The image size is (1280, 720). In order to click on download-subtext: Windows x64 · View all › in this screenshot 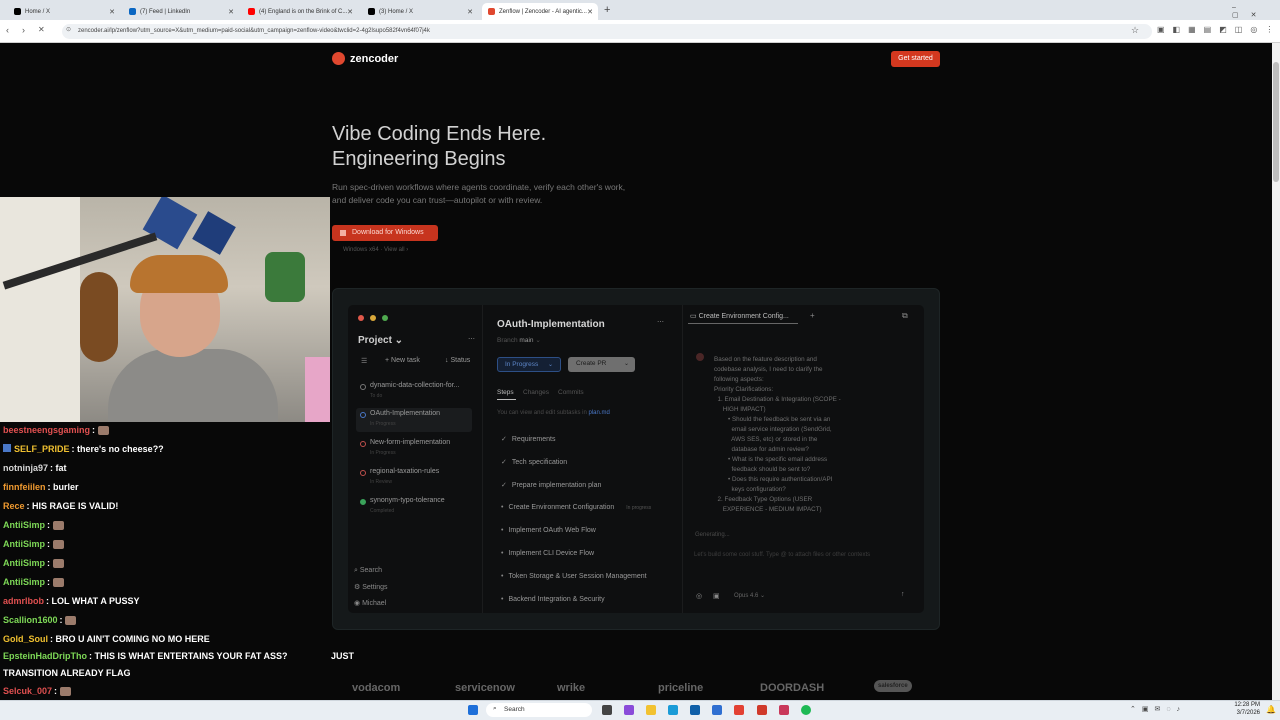, I will do `click(375, 250)`.